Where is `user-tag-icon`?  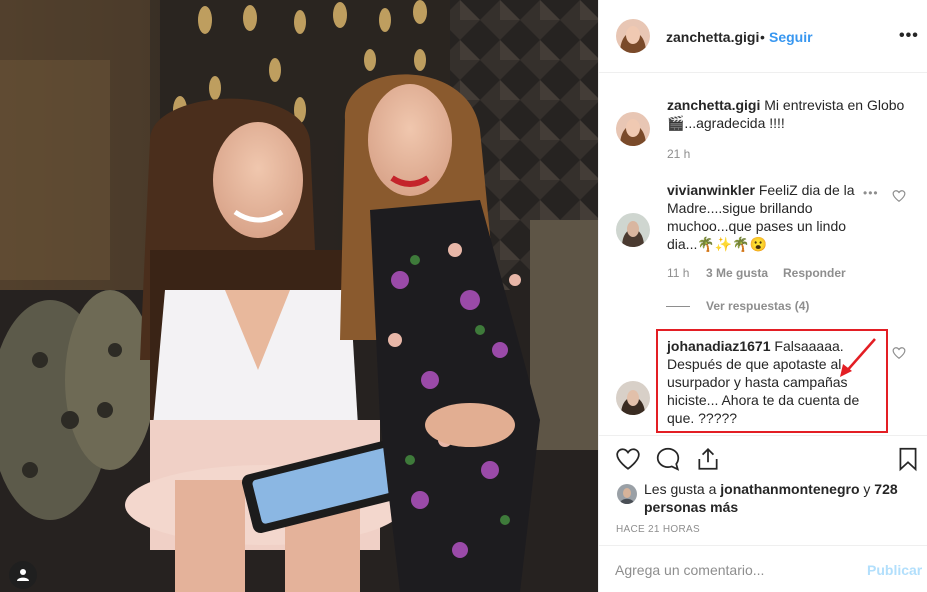 user-tag-icon is located at coordinates (23, 575).